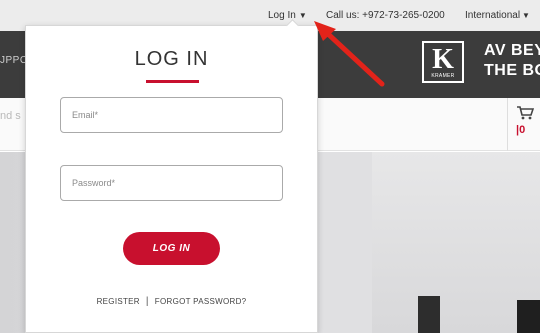 The image size is (540, 333). Describe the element at coordinates (14, 60) in the screenshot. I see `nav-item-support-partial: JPPC` at that location.